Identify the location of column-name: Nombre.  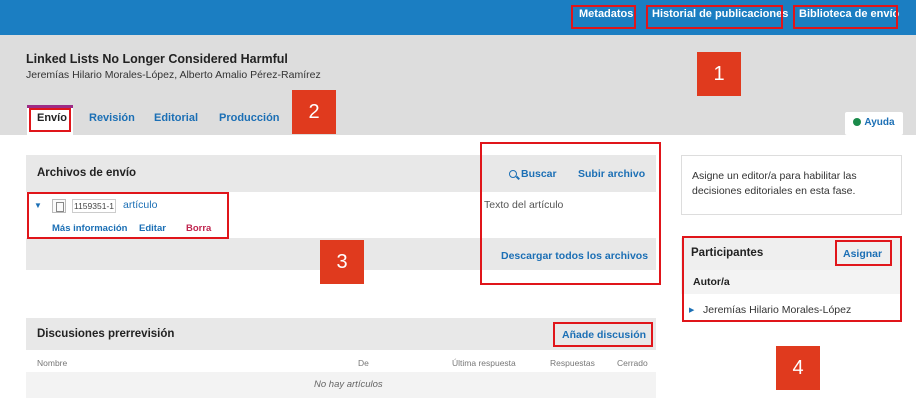
(52, 363).